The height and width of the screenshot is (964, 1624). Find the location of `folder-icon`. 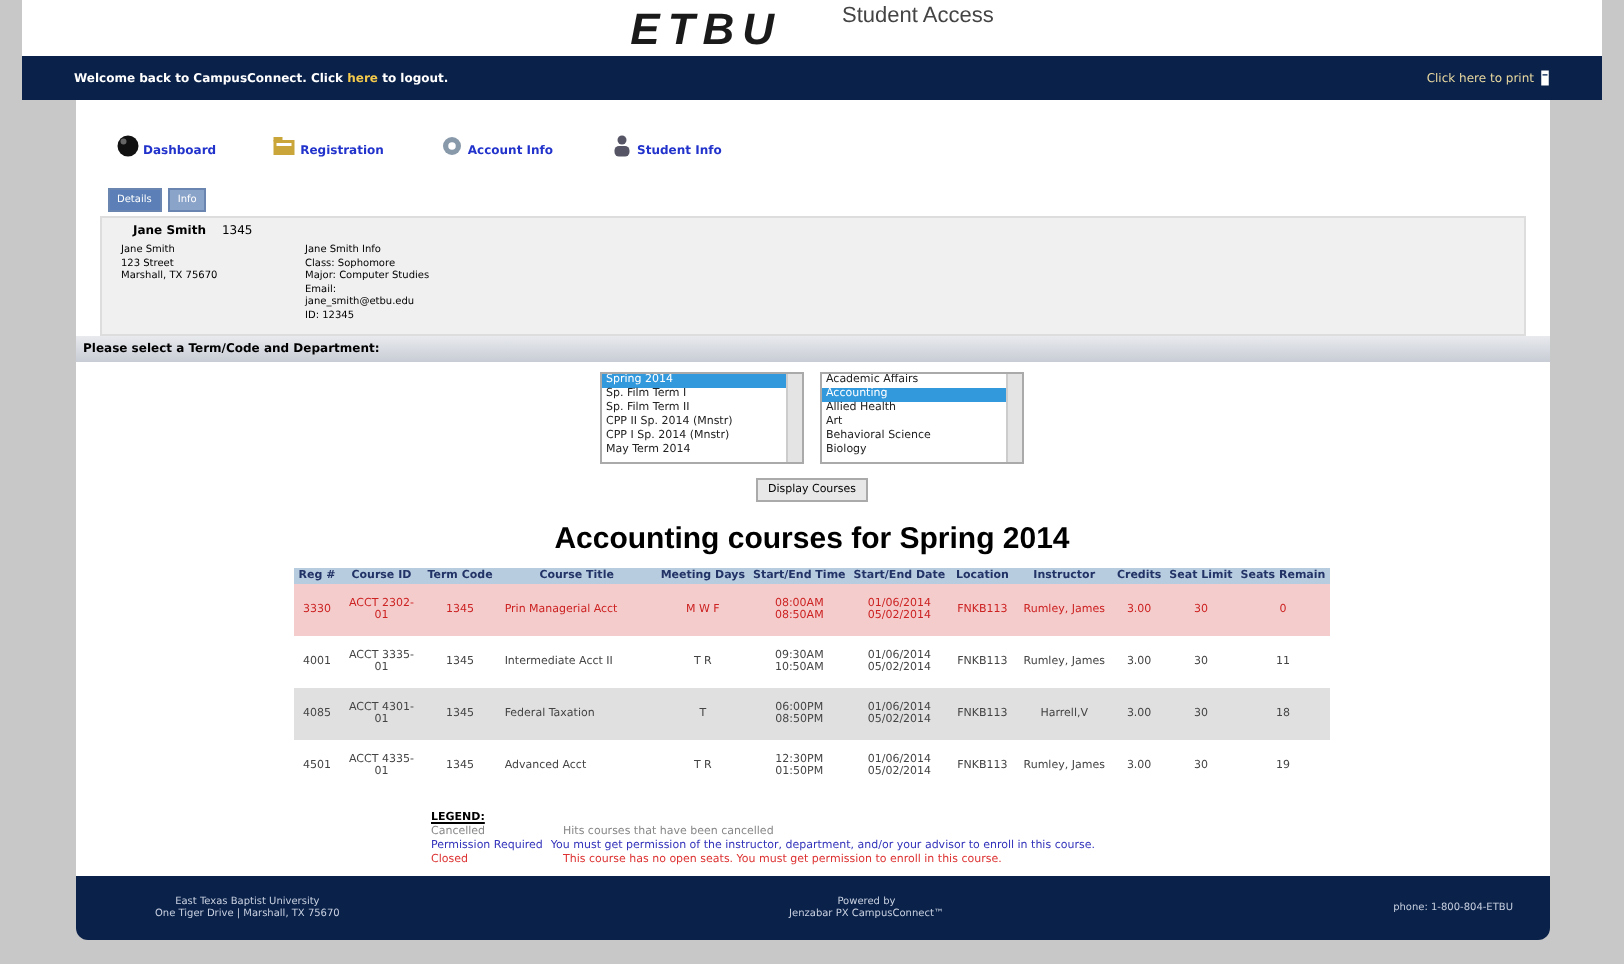

folder-icon is located at coordinates (284, 146).